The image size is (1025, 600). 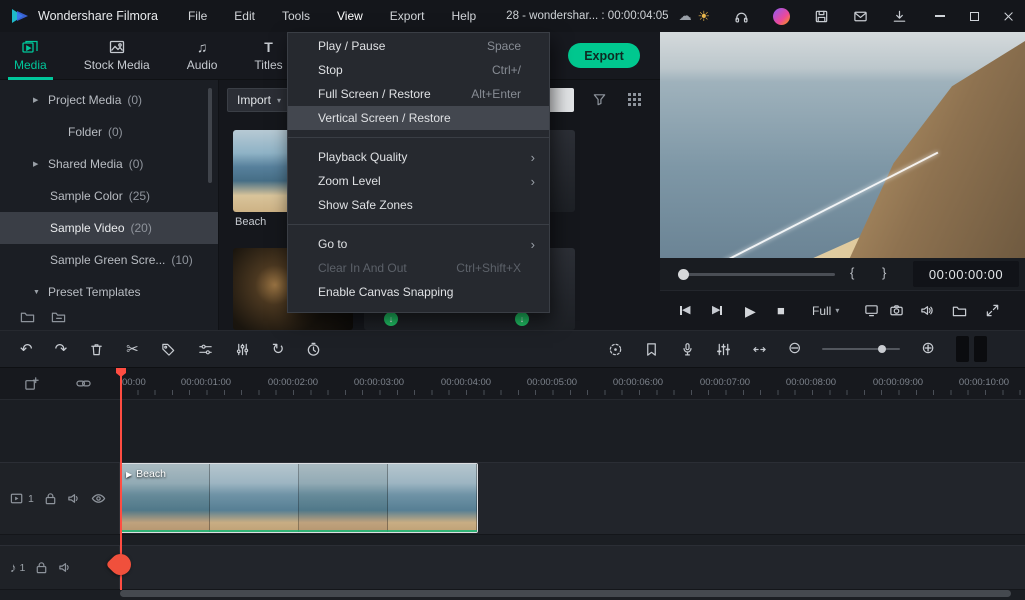 What do you see at coordinates (750, 311) in the screenshot?
I see `play-button: ▶` at bounding box center [750, 311].